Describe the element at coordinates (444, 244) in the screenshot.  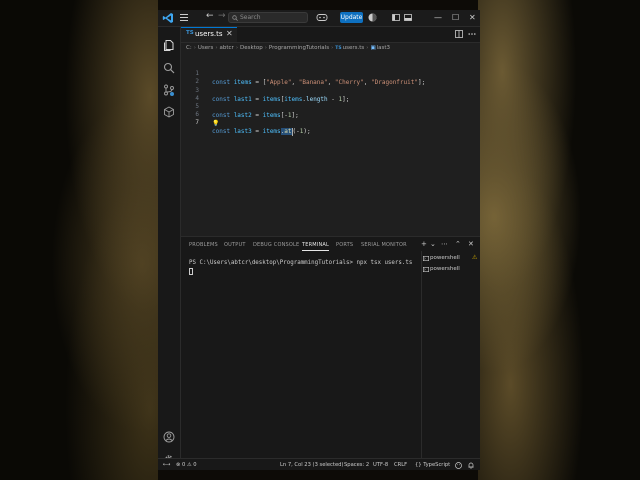
I see `more-terminal-actions-icon: ⋯` at that location.